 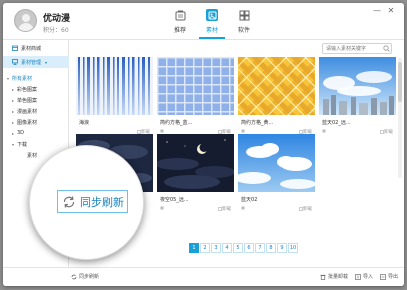 I want to click on export-label: 导出, so click(x=393, y=277).